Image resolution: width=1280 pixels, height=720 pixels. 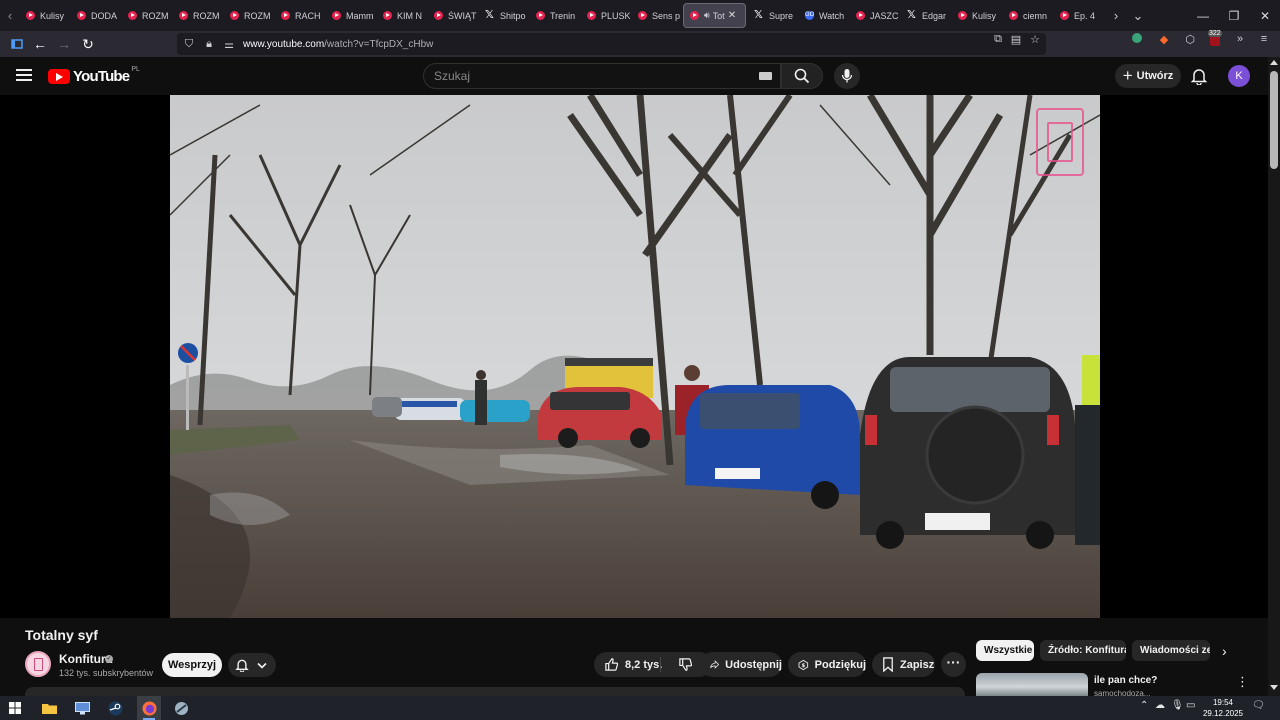 I want to click on browser-tab: 𝕏 Edgar, so click(x=925, y=15).